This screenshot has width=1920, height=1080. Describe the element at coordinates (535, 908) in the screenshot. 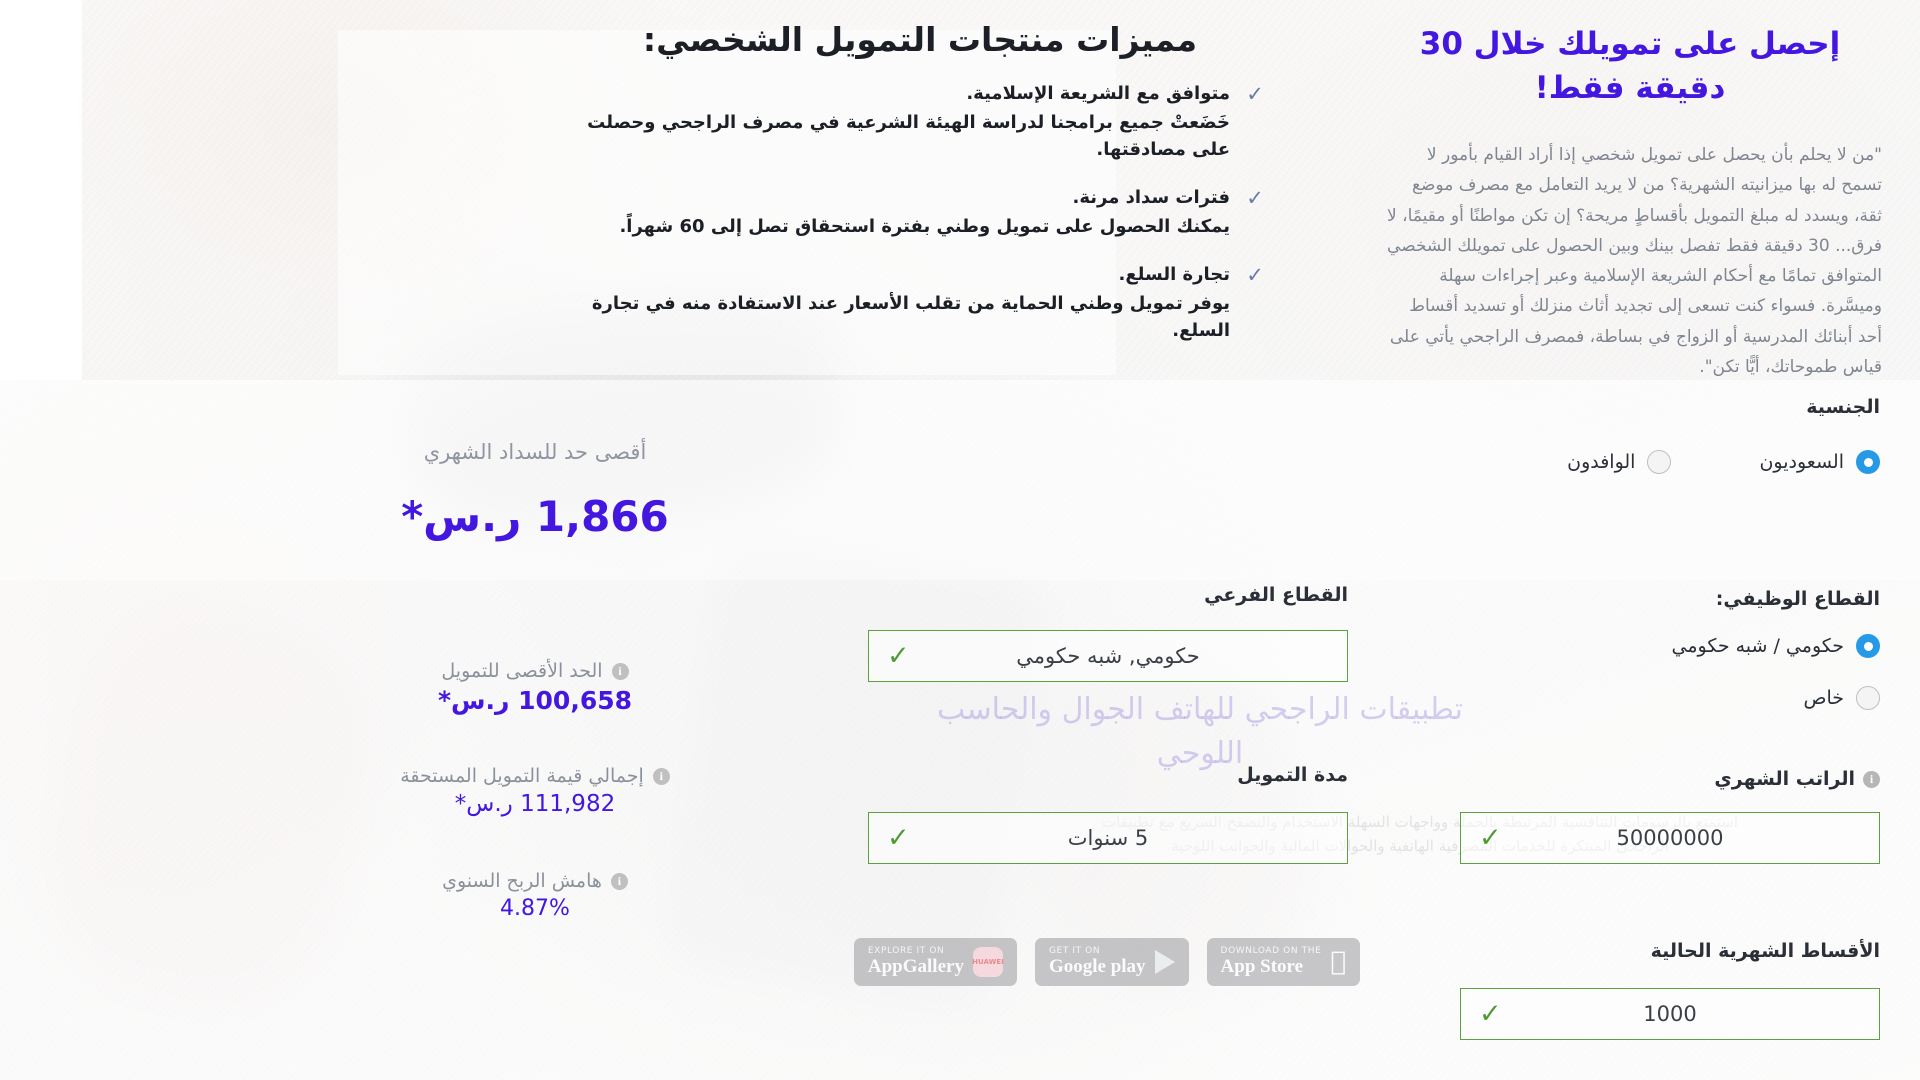

I see `result-value-text: 4.87%` at that location.